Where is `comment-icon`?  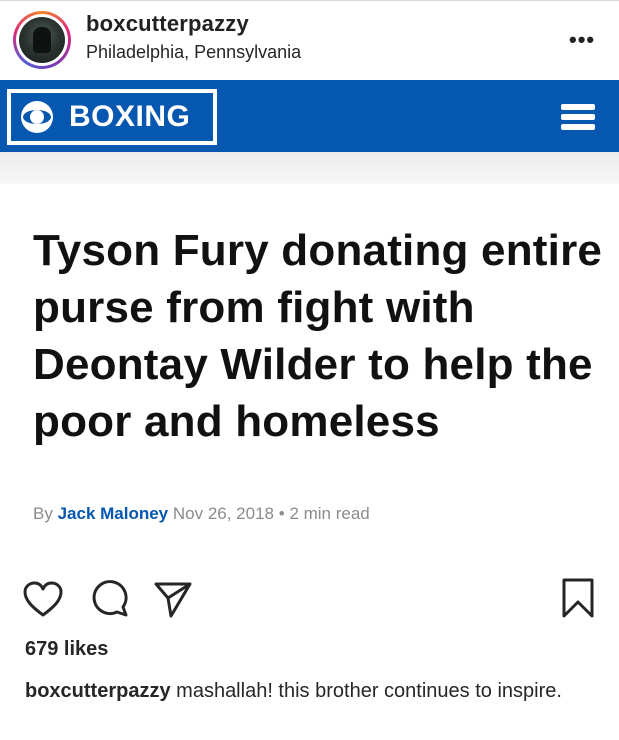 comment-icon is located at coordinates (110, 600).